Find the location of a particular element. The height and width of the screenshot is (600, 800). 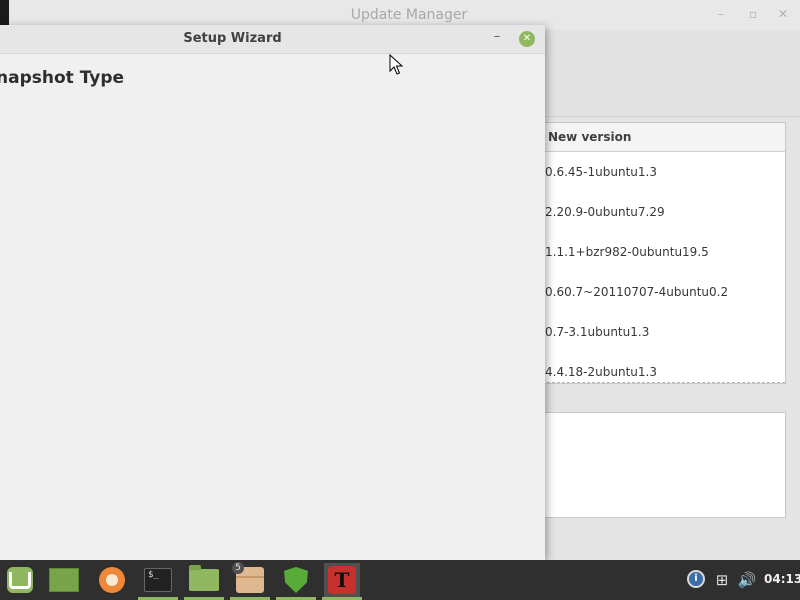

firefox-icon is located at coordinates (112, 580).